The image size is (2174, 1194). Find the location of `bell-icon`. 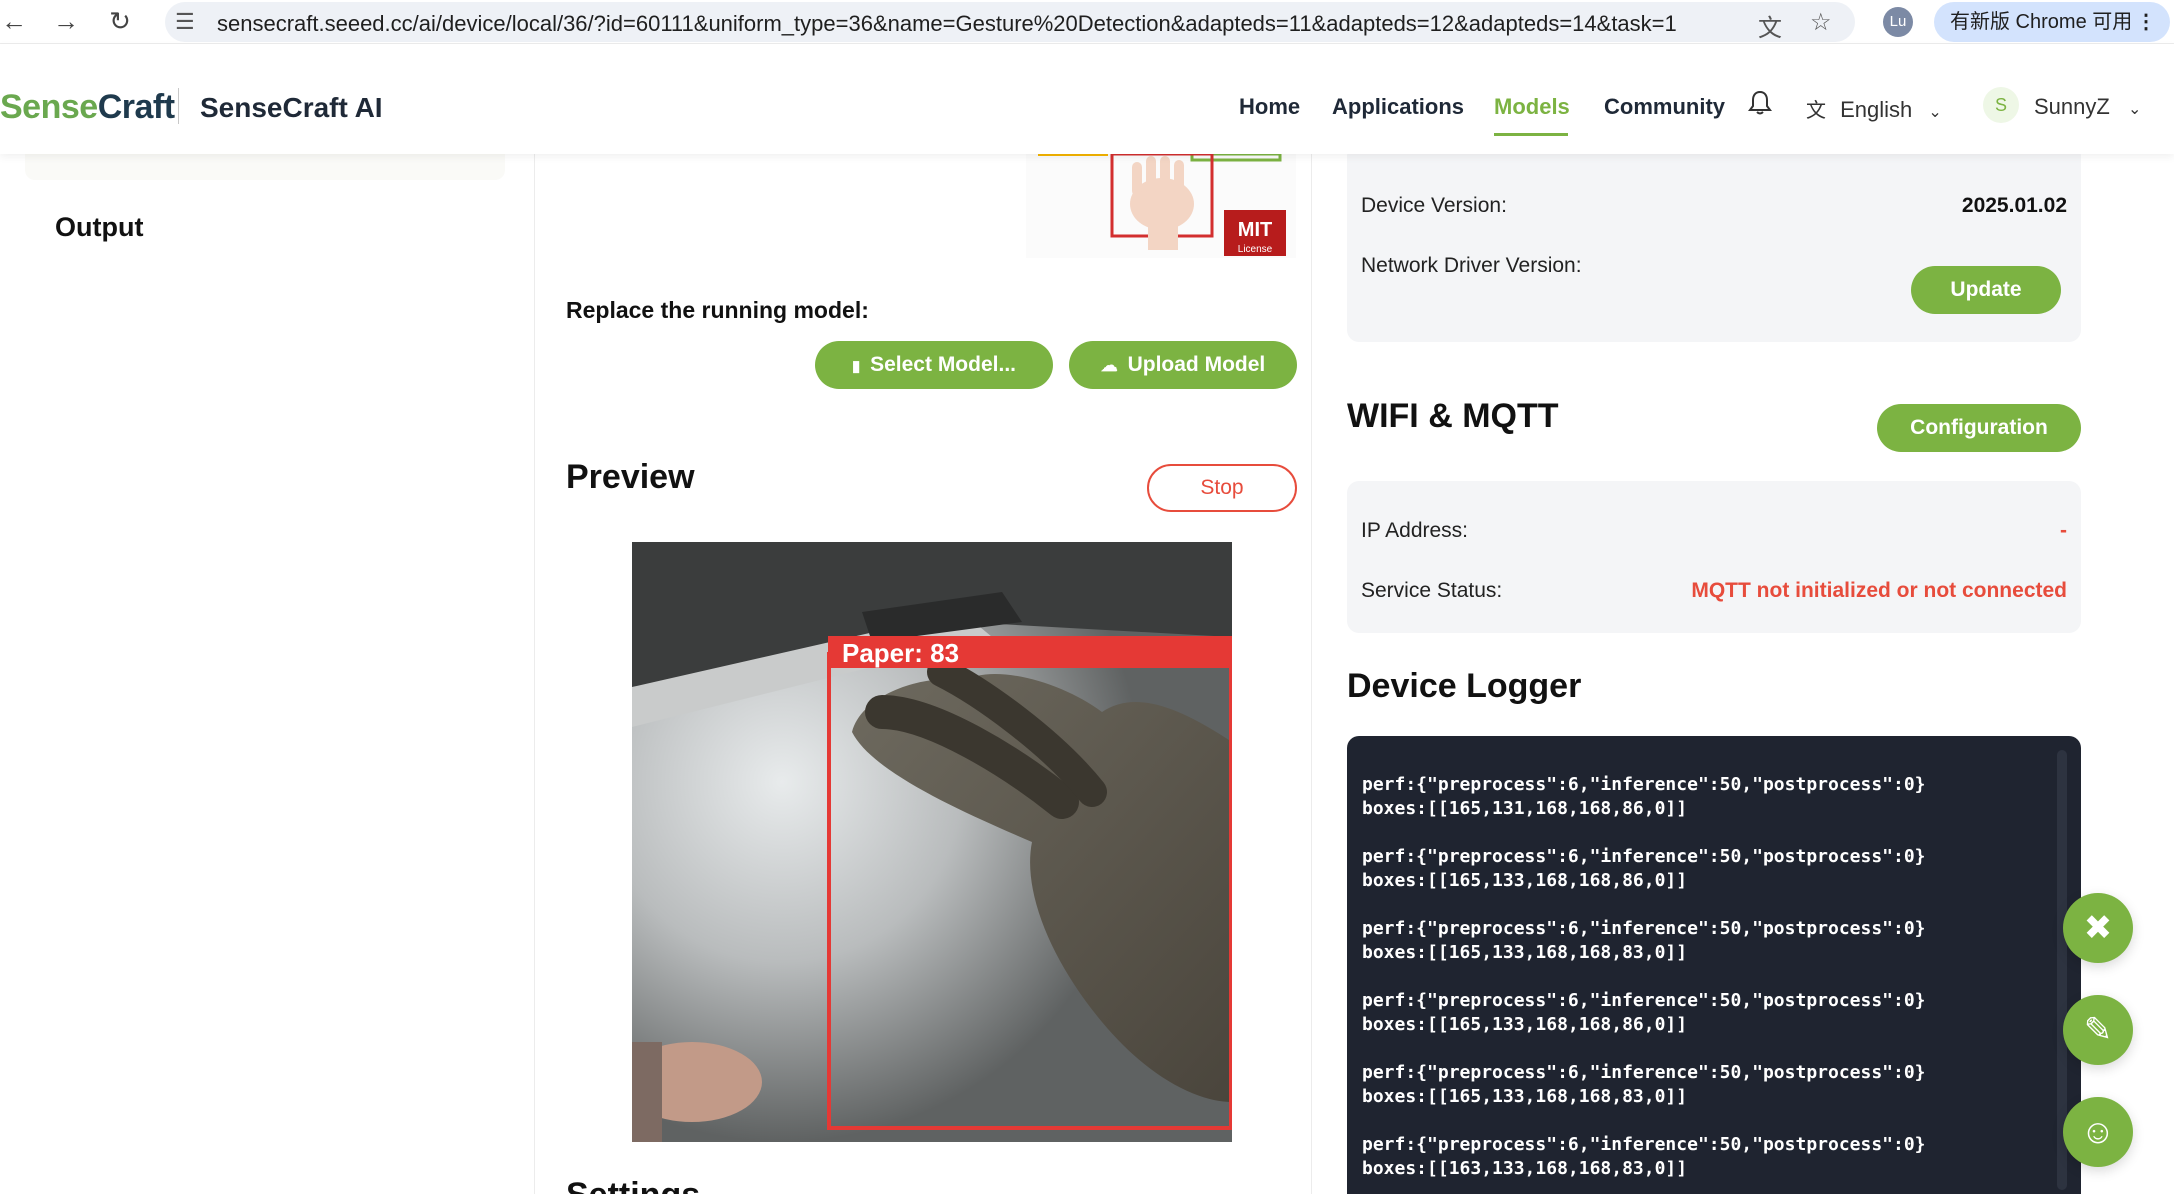

bell-icon is located at coordinates (1760, 106).